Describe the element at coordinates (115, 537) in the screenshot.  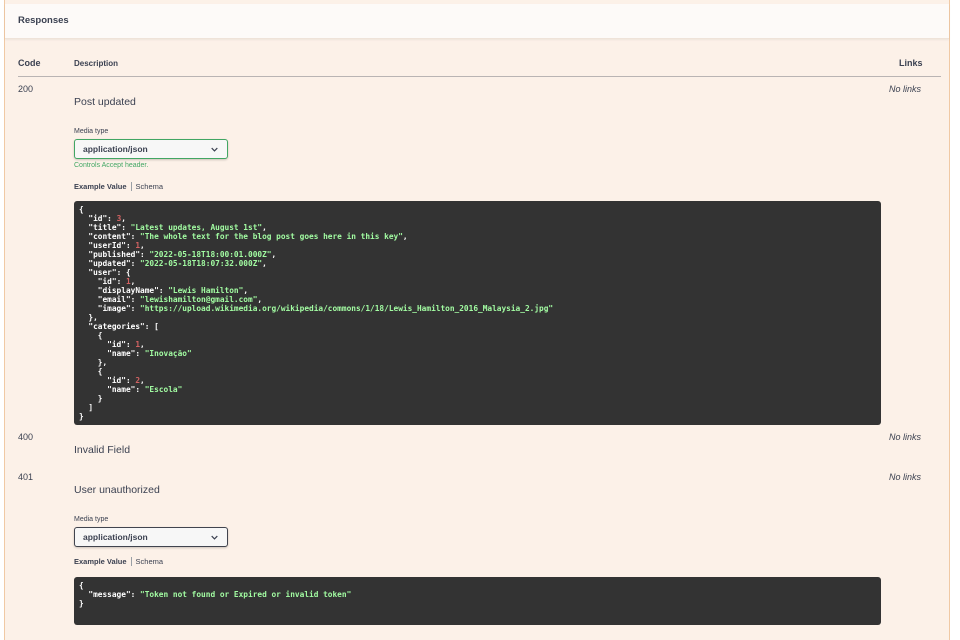
I see `media-type-value: application/json` at that location.